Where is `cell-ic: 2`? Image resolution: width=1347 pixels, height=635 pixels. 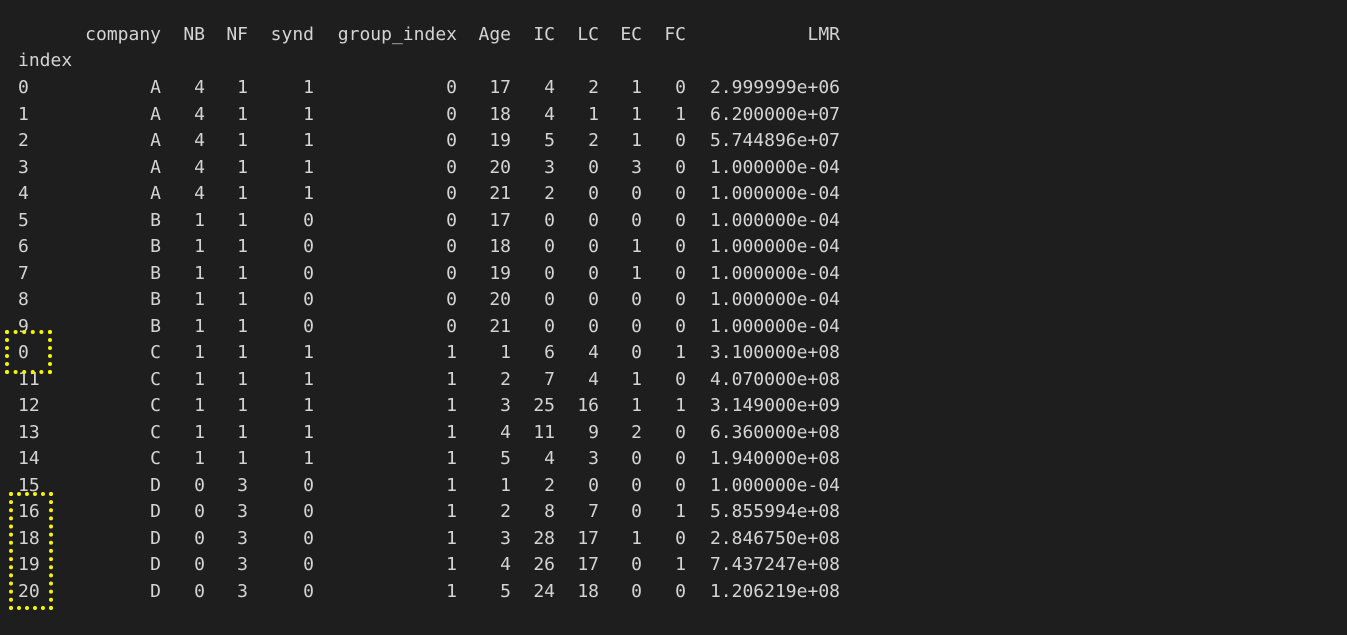 cell-ic: 2 is located at coordinates (549, 485).